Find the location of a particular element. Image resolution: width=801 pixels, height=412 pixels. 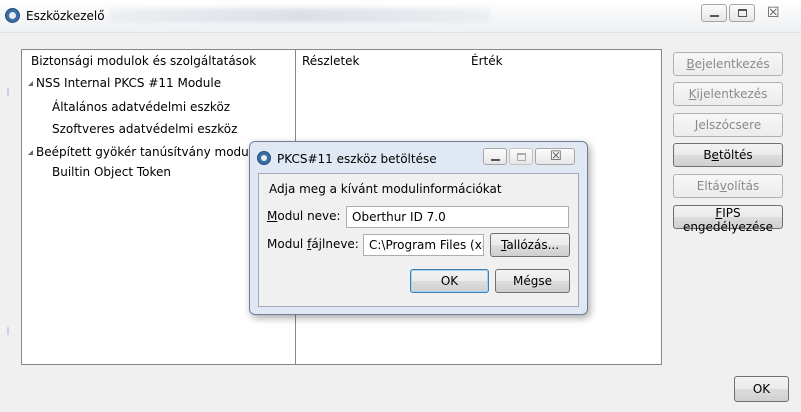

dialog-minimize-button is located at coordinates (495, 156).